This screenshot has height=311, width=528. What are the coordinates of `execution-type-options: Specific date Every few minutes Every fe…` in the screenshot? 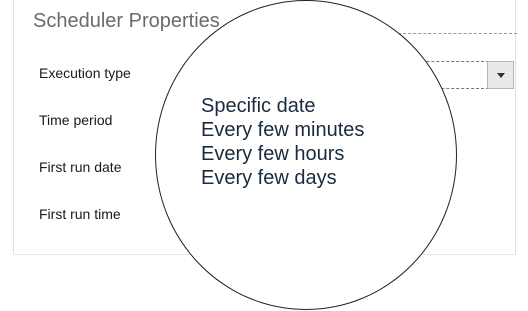 It's located at (282, 142).